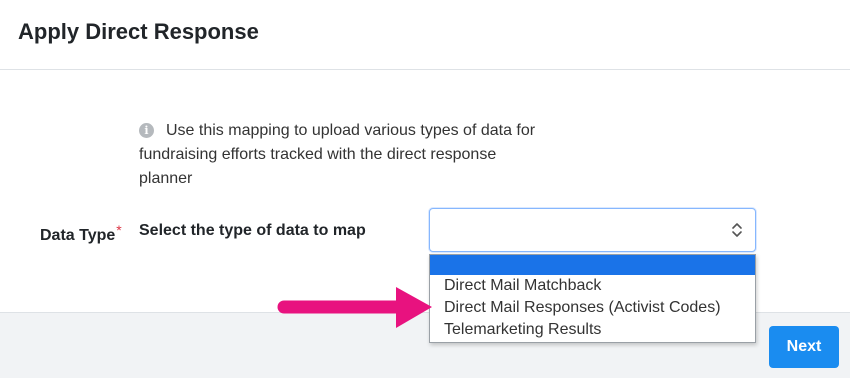  Describe the element at coordinates (592, 230) in the screenshot. I see `data-type-select` at that location.